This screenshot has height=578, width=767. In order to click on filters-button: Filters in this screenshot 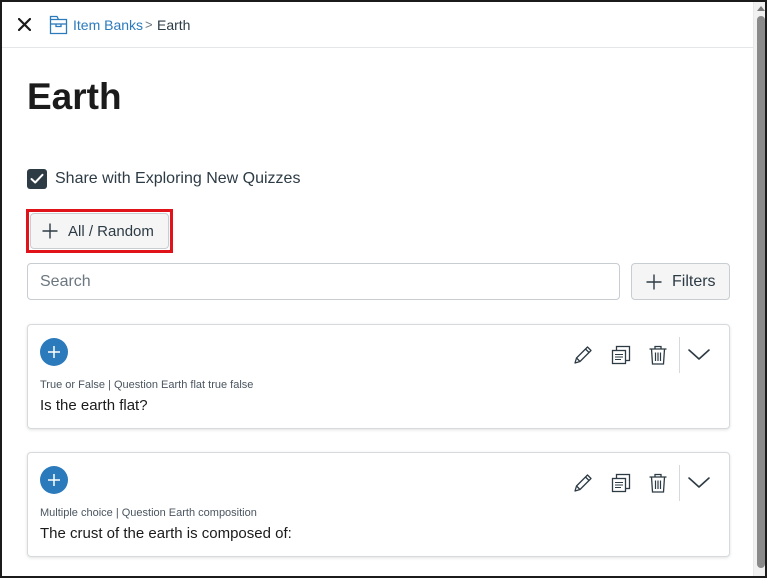, I will do `click(680, 281)`.